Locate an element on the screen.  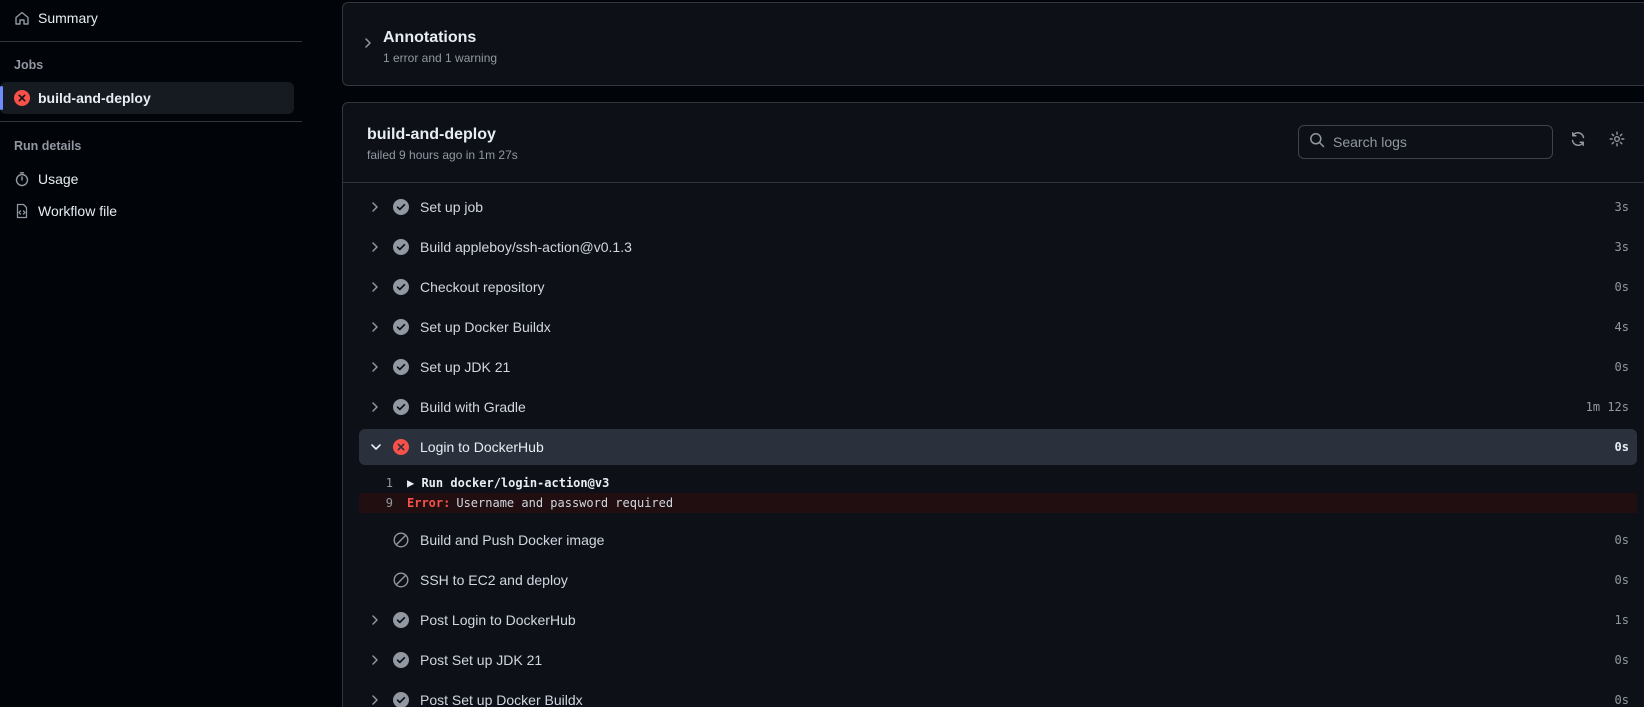
log-line-number: 1 is located at coordinates (389, 483).